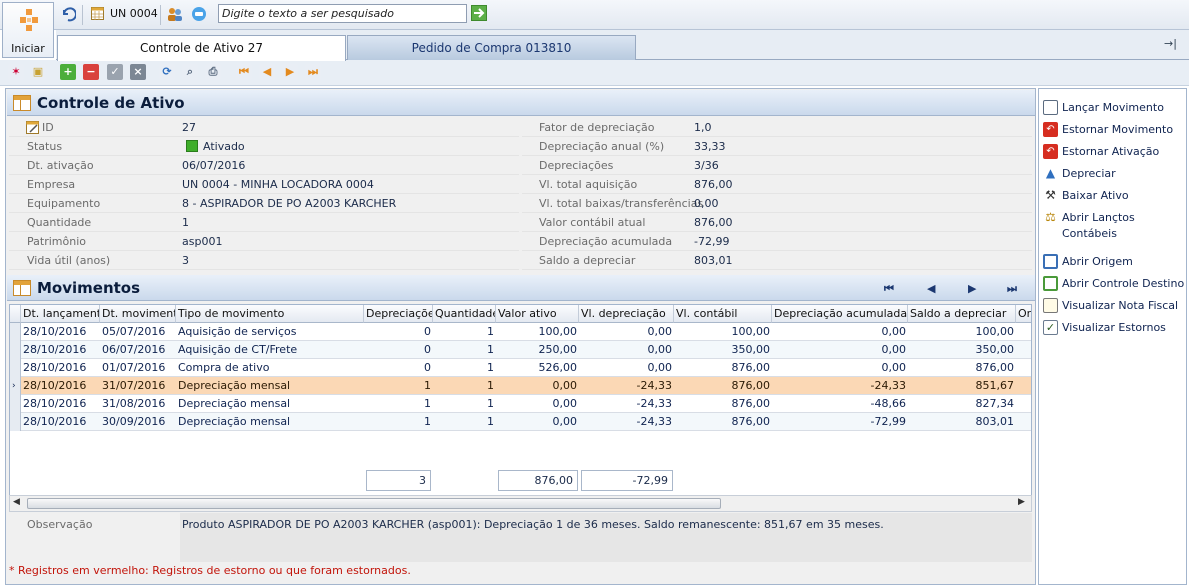 The height and width of the screenshot is (587, 1189). Describe the element at coordinates (313, 72) in the screenshot. I see `last-record-icon: ⏭` at that location.